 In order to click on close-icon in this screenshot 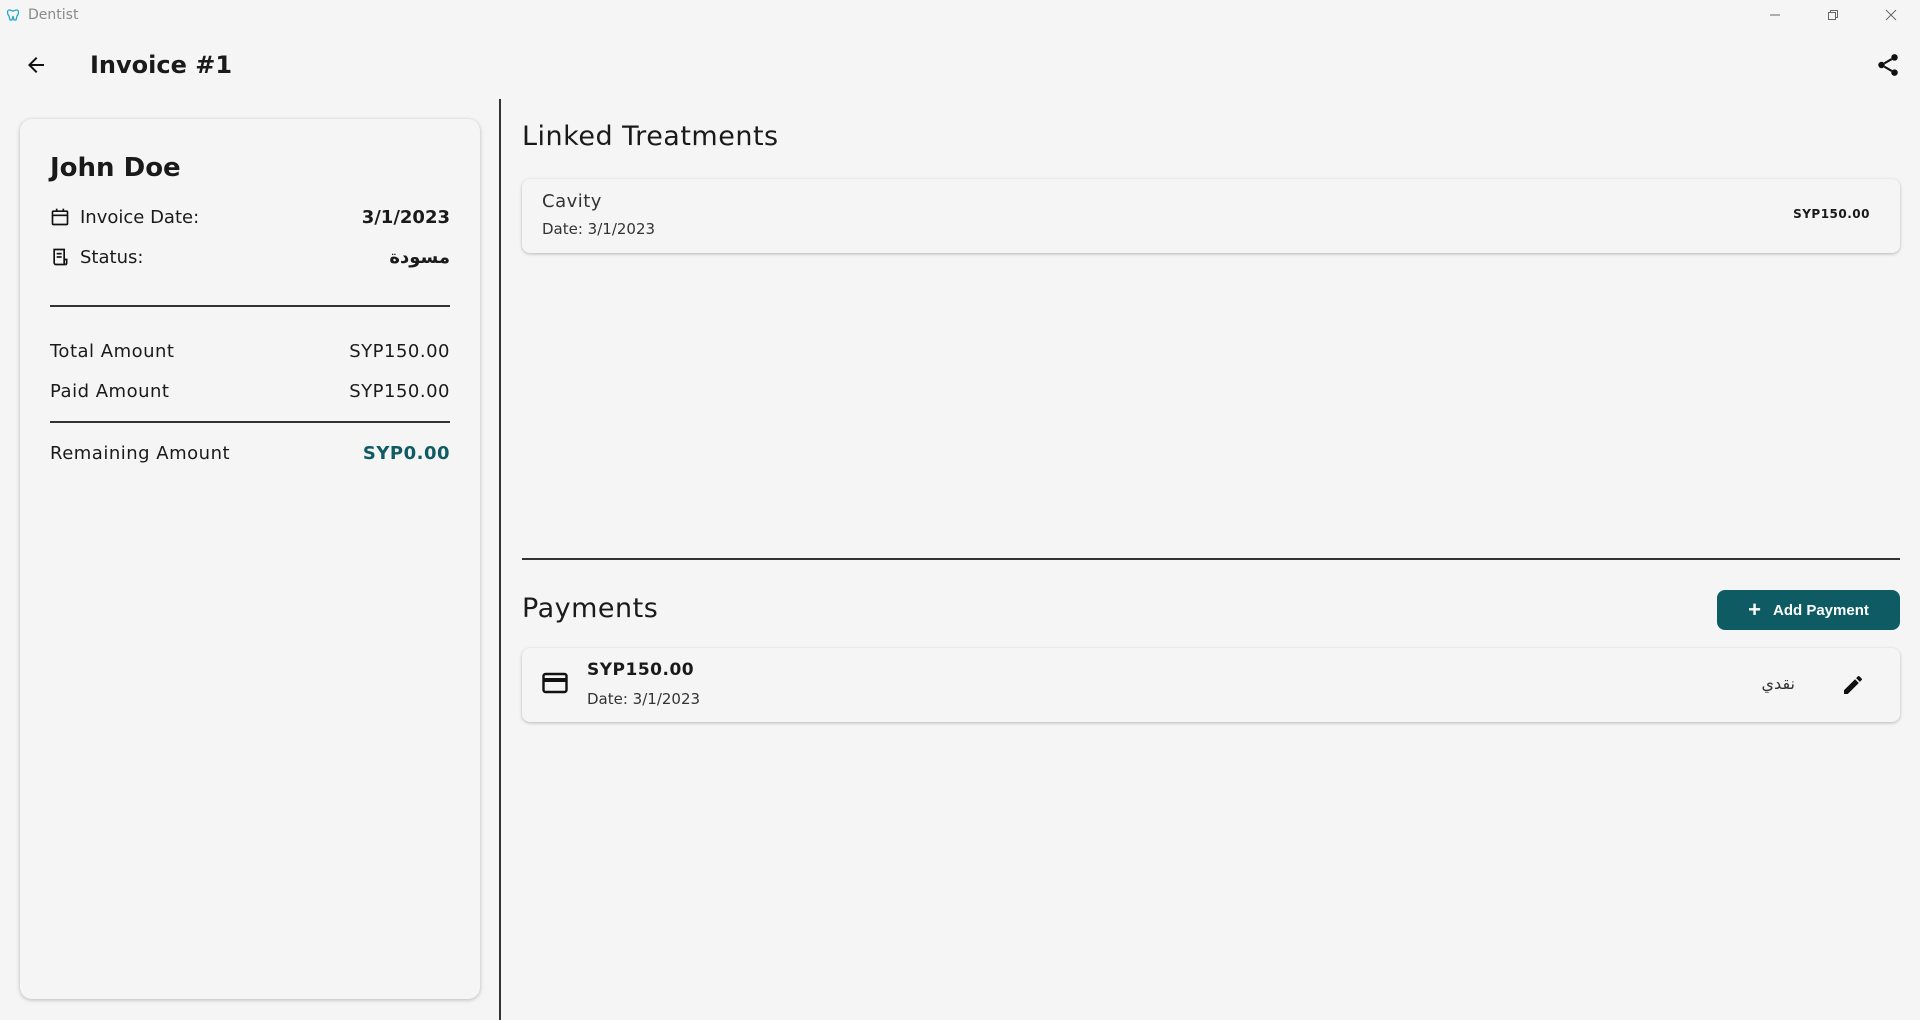, I will do `click(1891, 15)`.